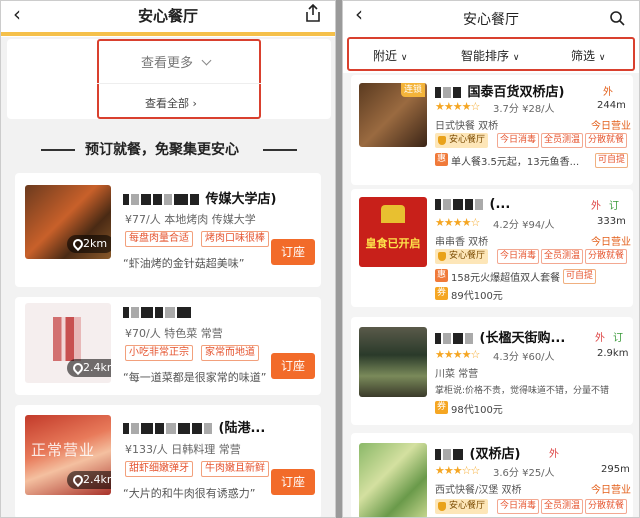 Image resolution: width=640 pixels, height=518 pixels. I want to click on view-all-label: 查看全部, so click(167, 103).